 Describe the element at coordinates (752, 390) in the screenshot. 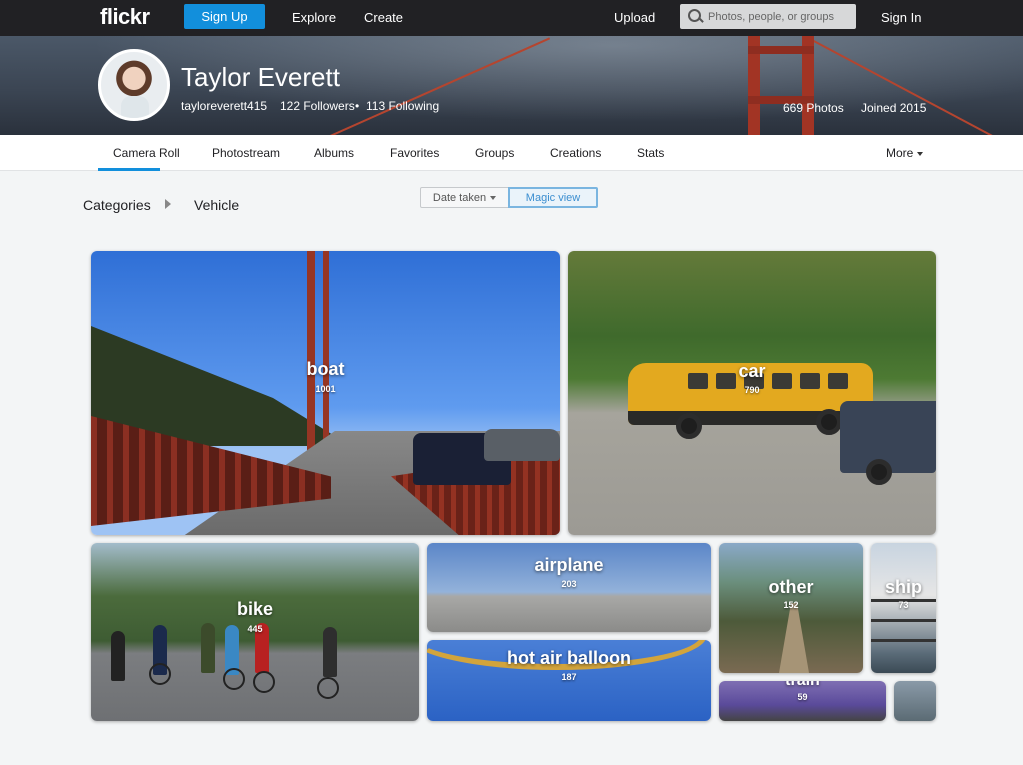

I see `tile-count: 790` at that location.